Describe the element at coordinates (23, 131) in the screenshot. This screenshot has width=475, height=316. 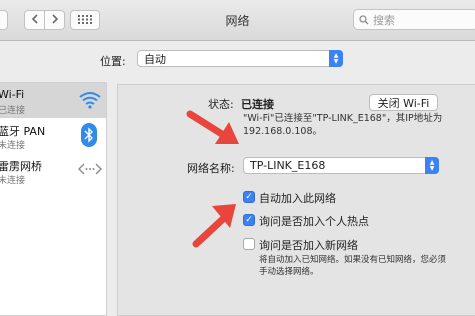
I see `service-name: 蓝牙 PAN` at that location.